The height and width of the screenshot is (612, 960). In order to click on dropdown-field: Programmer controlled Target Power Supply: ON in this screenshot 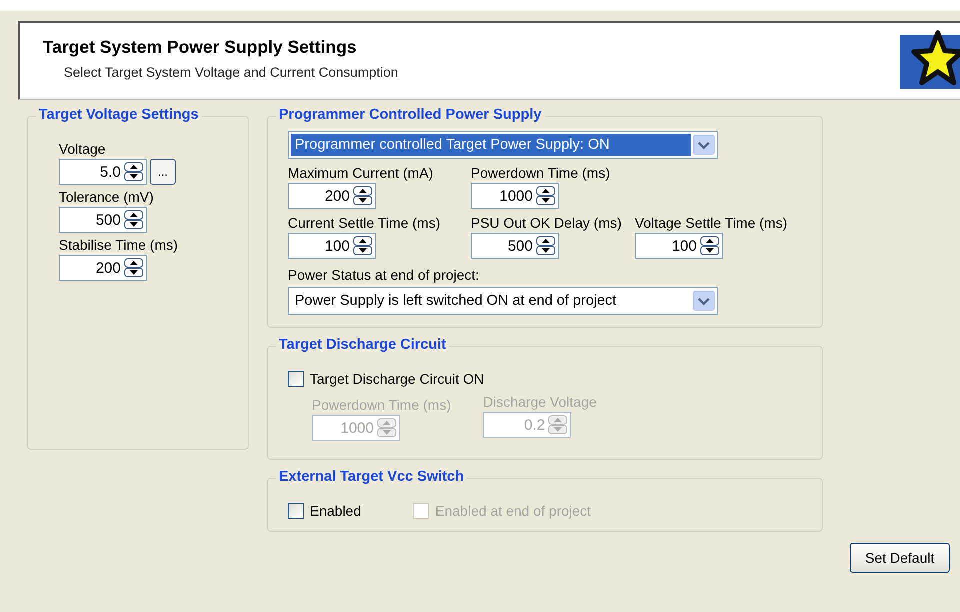, I will do `click(503, 145)`.